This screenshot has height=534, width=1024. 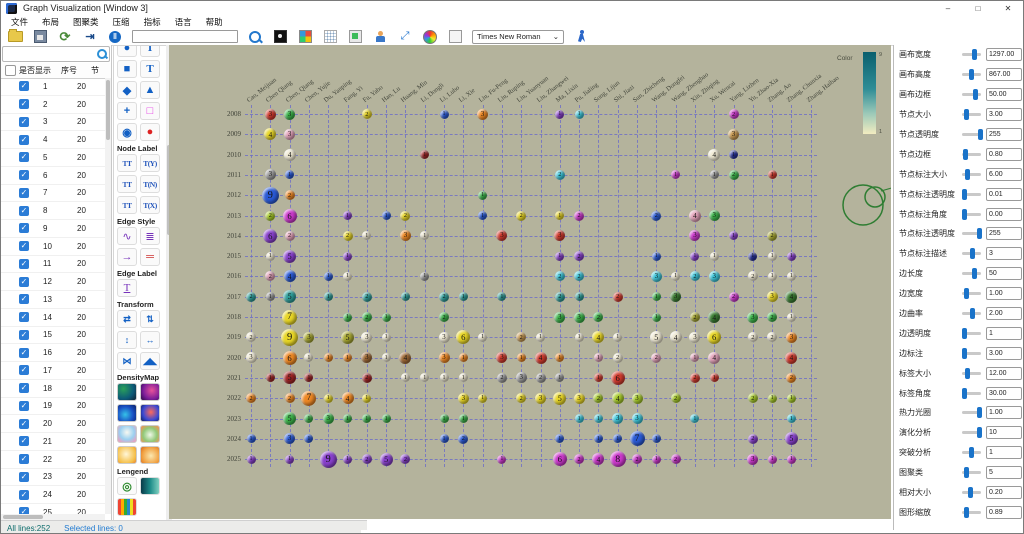 What do you see at coordinates (290, 256) in the screenshot?
I see `graph-node: 5` at bounding box center [290, 256].